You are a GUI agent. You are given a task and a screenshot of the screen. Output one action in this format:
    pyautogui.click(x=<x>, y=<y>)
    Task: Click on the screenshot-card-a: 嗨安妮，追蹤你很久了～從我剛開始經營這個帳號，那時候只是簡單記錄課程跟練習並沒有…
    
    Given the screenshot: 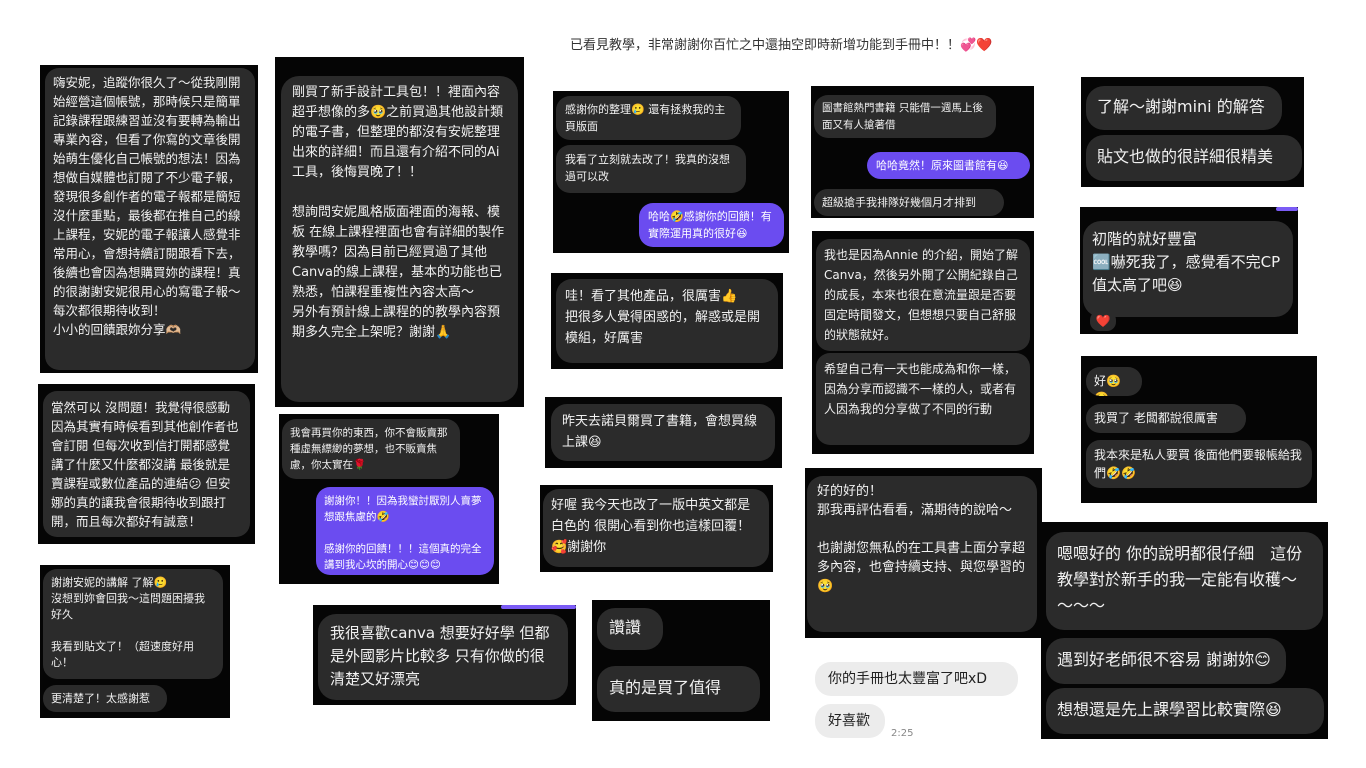 What is the action you would take?
    pyautogui.click(x=149, y=219)
    